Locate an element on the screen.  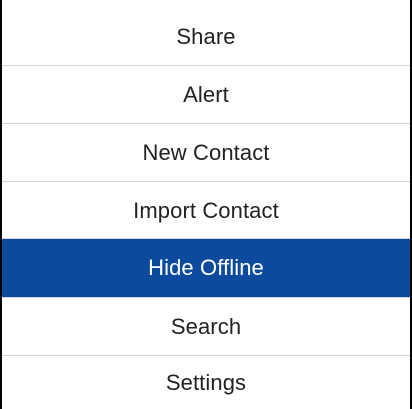
menu-item-alert: Alert is located at coordinates (206, 94).